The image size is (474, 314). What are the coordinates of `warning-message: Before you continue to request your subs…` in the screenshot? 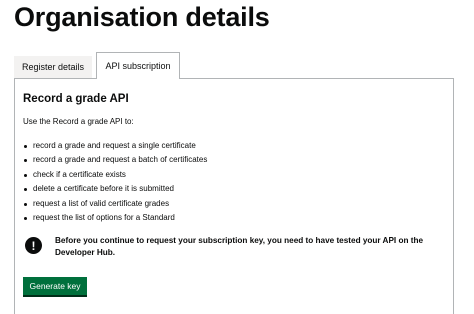 It's located at (239, 246).